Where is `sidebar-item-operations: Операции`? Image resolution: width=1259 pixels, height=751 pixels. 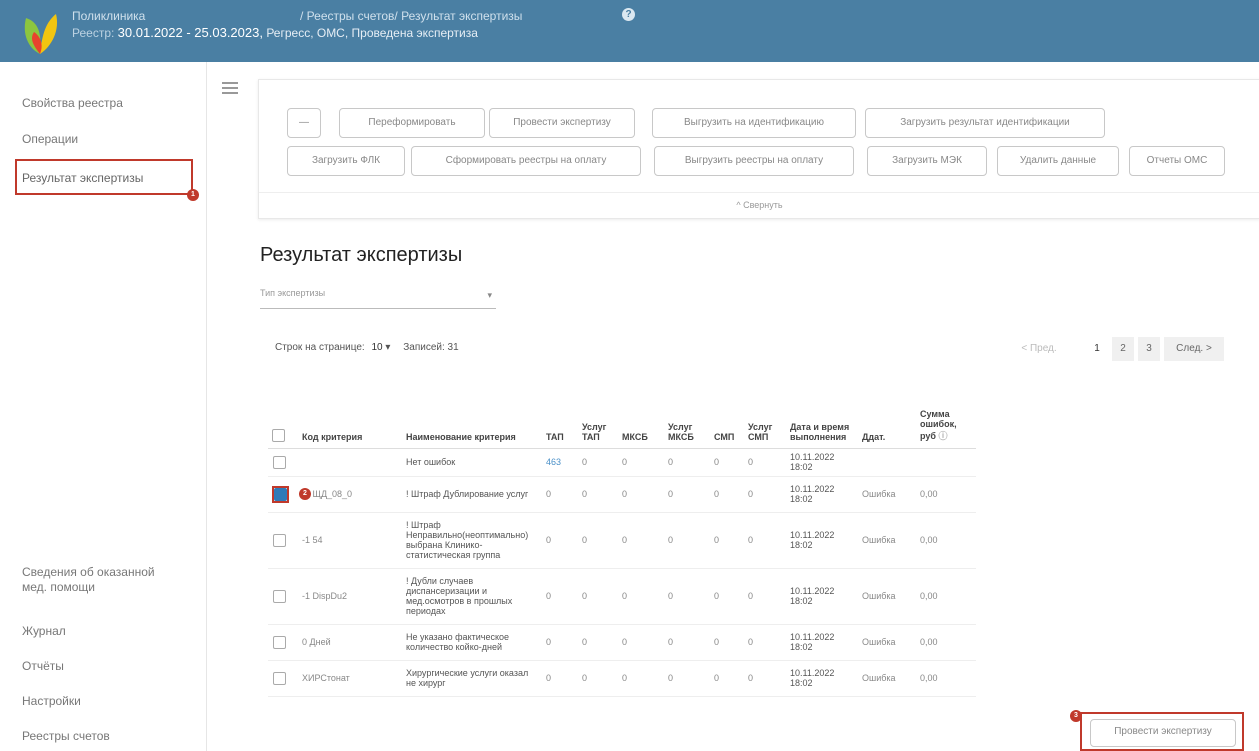
sidebar-item-operations: Операции is located at coordinates (50, 139).